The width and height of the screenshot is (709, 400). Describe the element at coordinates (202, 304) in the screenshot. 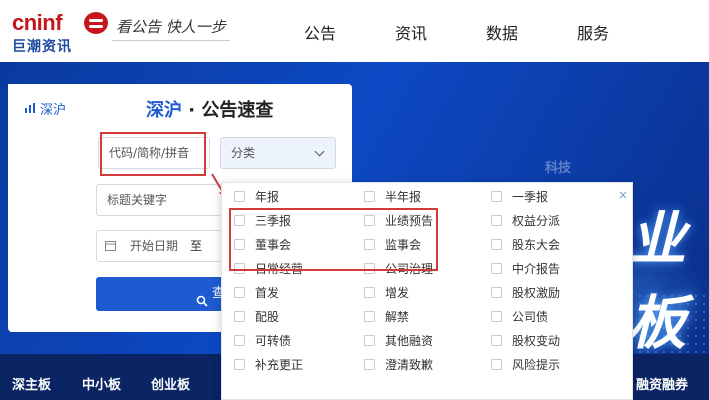

I see `search-icon` at that location.